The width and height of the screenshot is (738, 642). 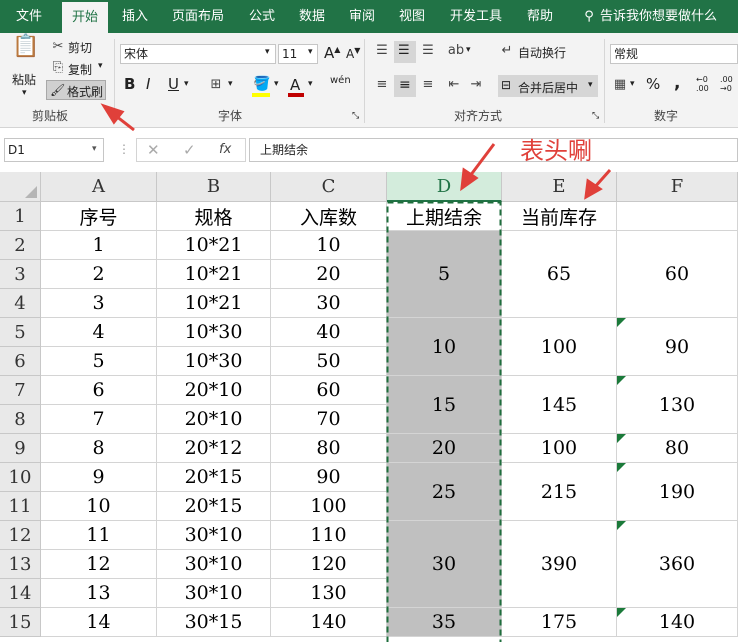 I want to click on merged-cell-f: 60, so click(x=677, y=274).